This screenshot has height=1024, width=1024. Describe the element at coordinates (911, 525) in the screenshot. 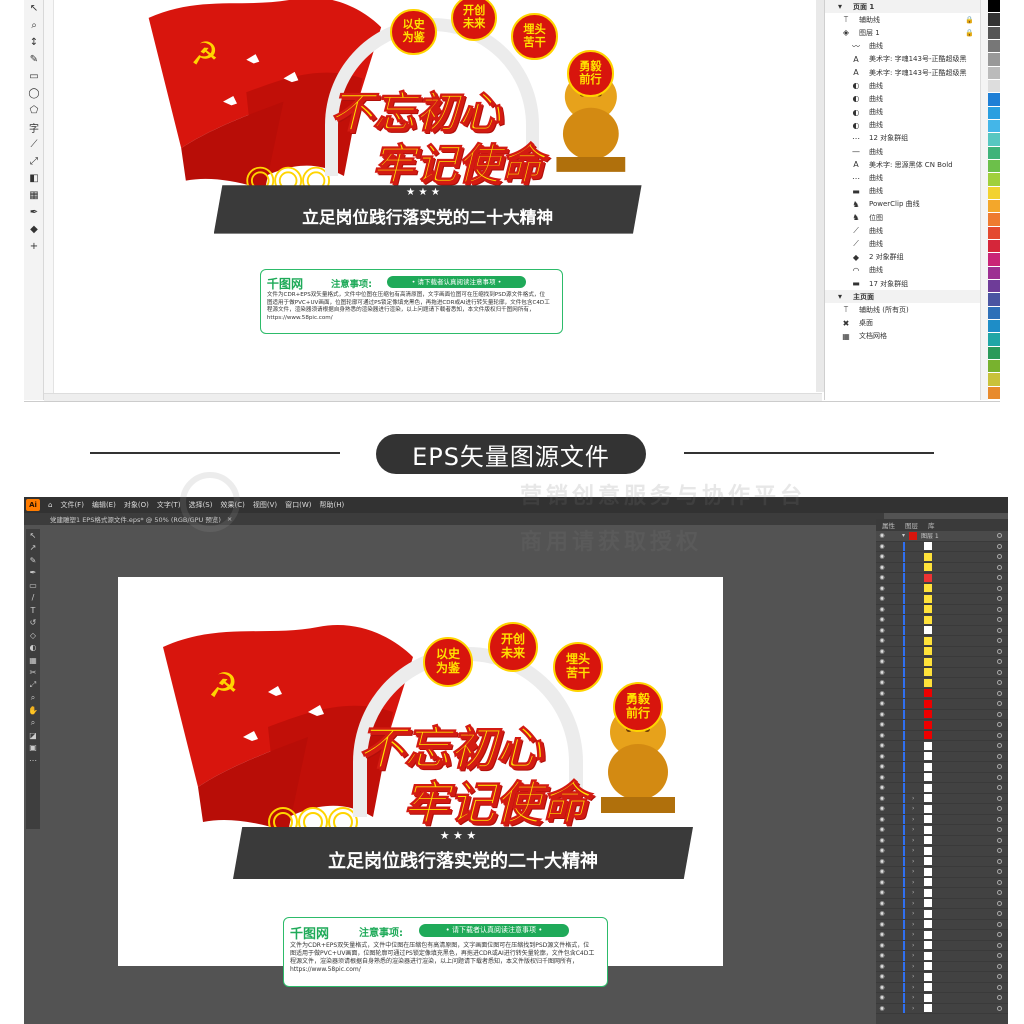

I see `panel-tab: 图层` at that location.